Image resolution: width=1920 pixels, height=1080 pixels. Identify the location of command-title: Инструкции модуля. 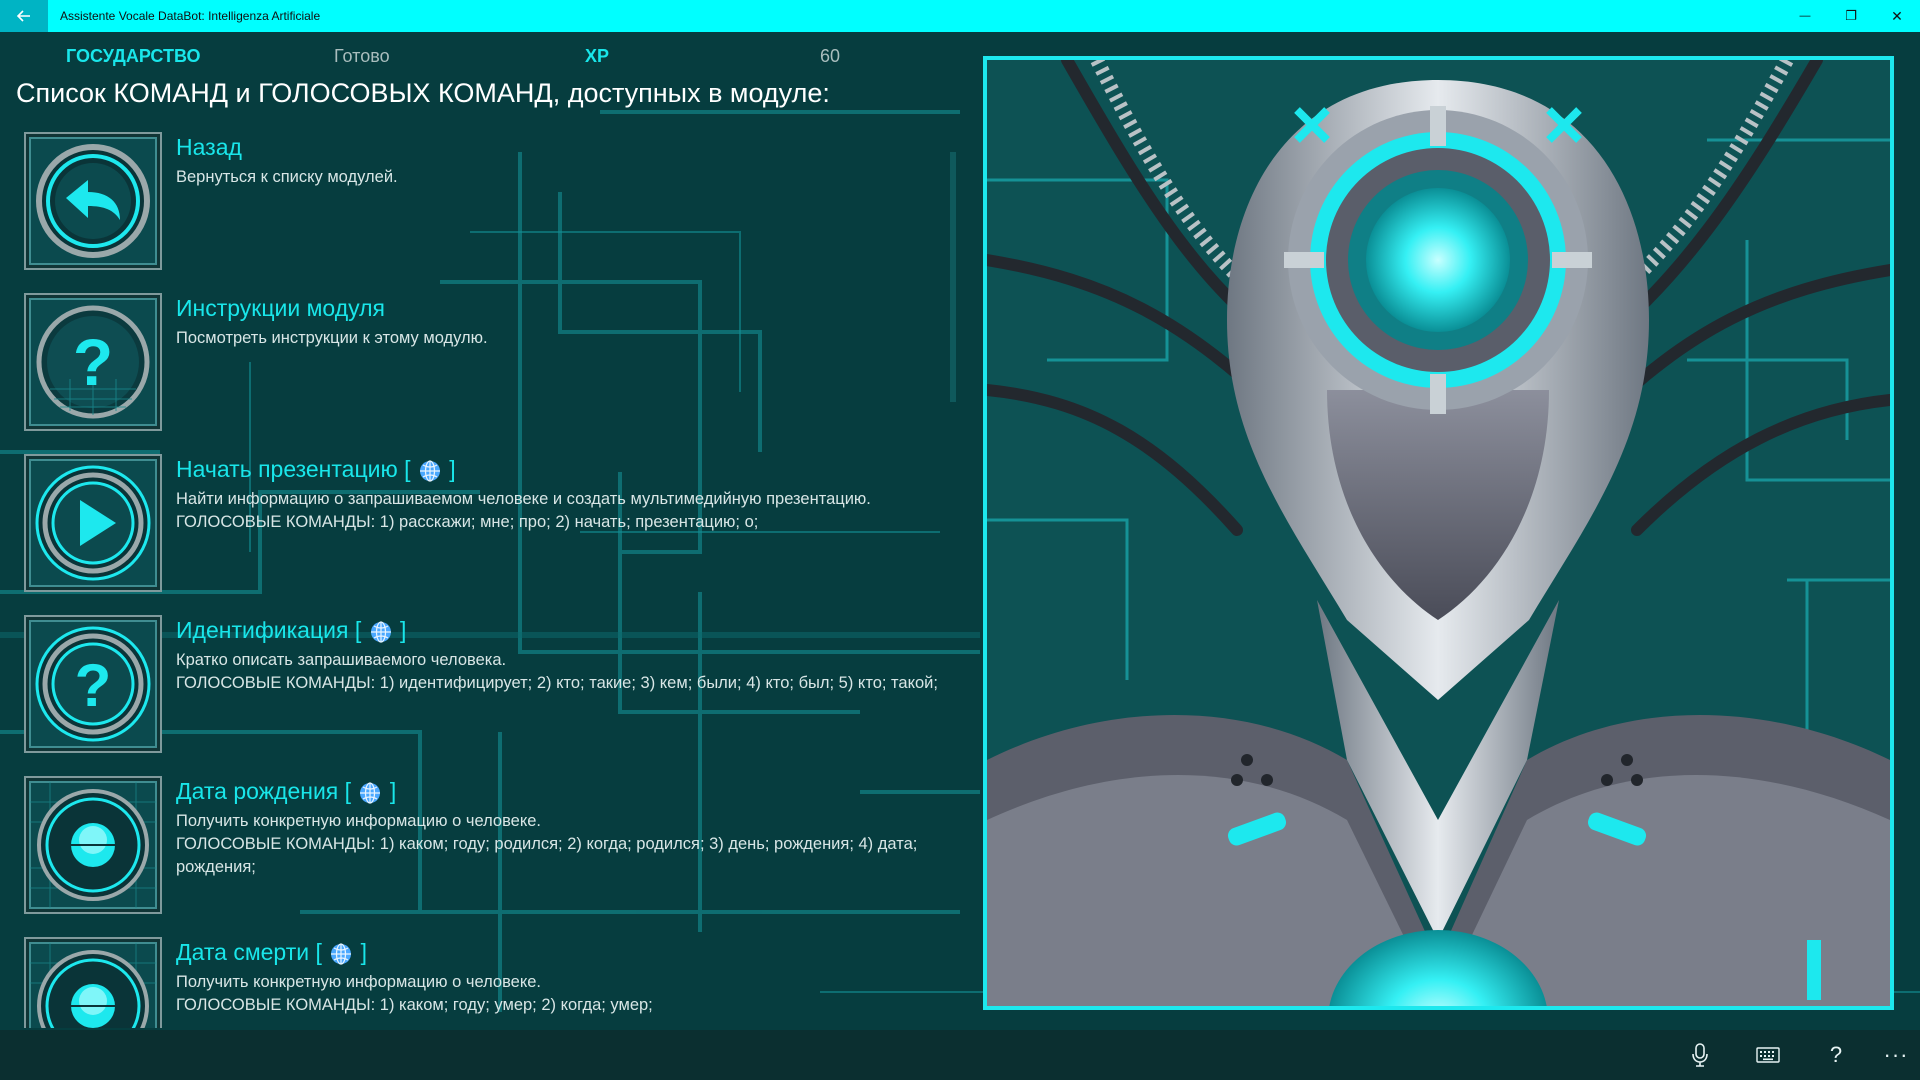
(281, 308).